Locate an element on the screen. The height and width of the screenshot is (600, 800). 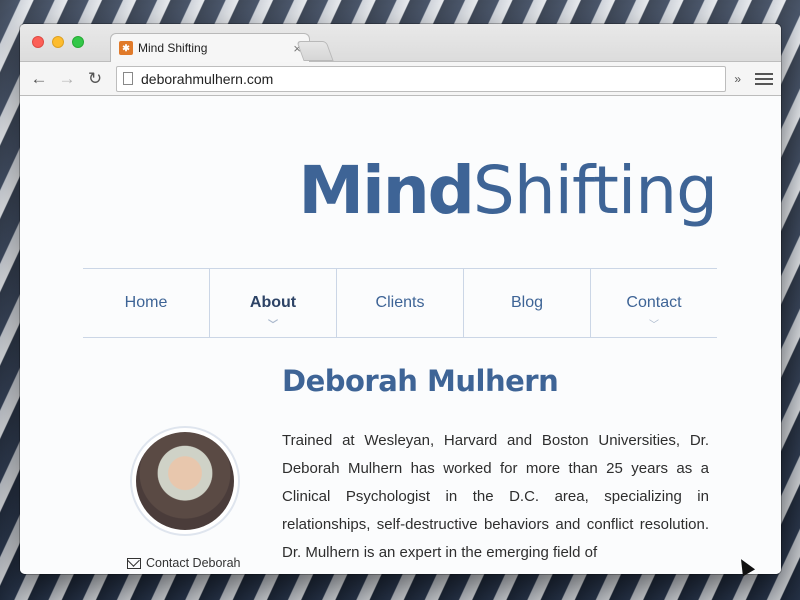
site-logo: MindShifting is located at coordinates (508, 190).